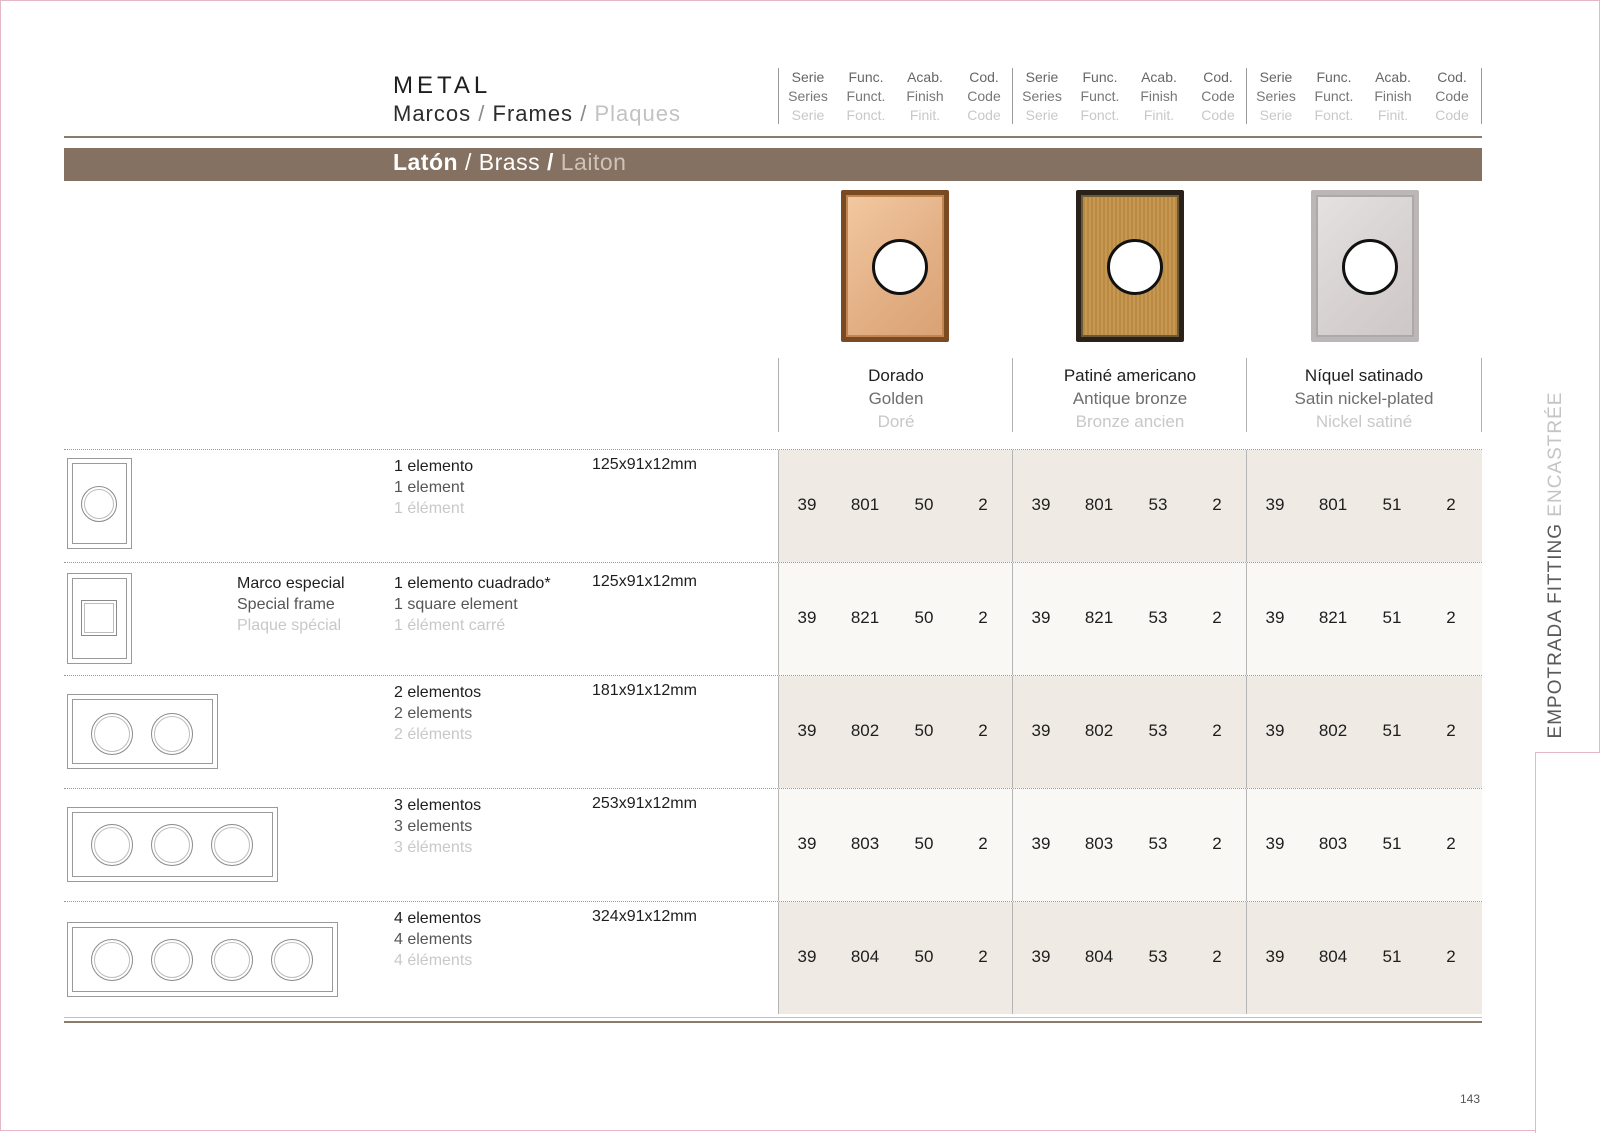 The image size is (1600, 1133). I want to click on code-cell: 821, so click(1333, 617).